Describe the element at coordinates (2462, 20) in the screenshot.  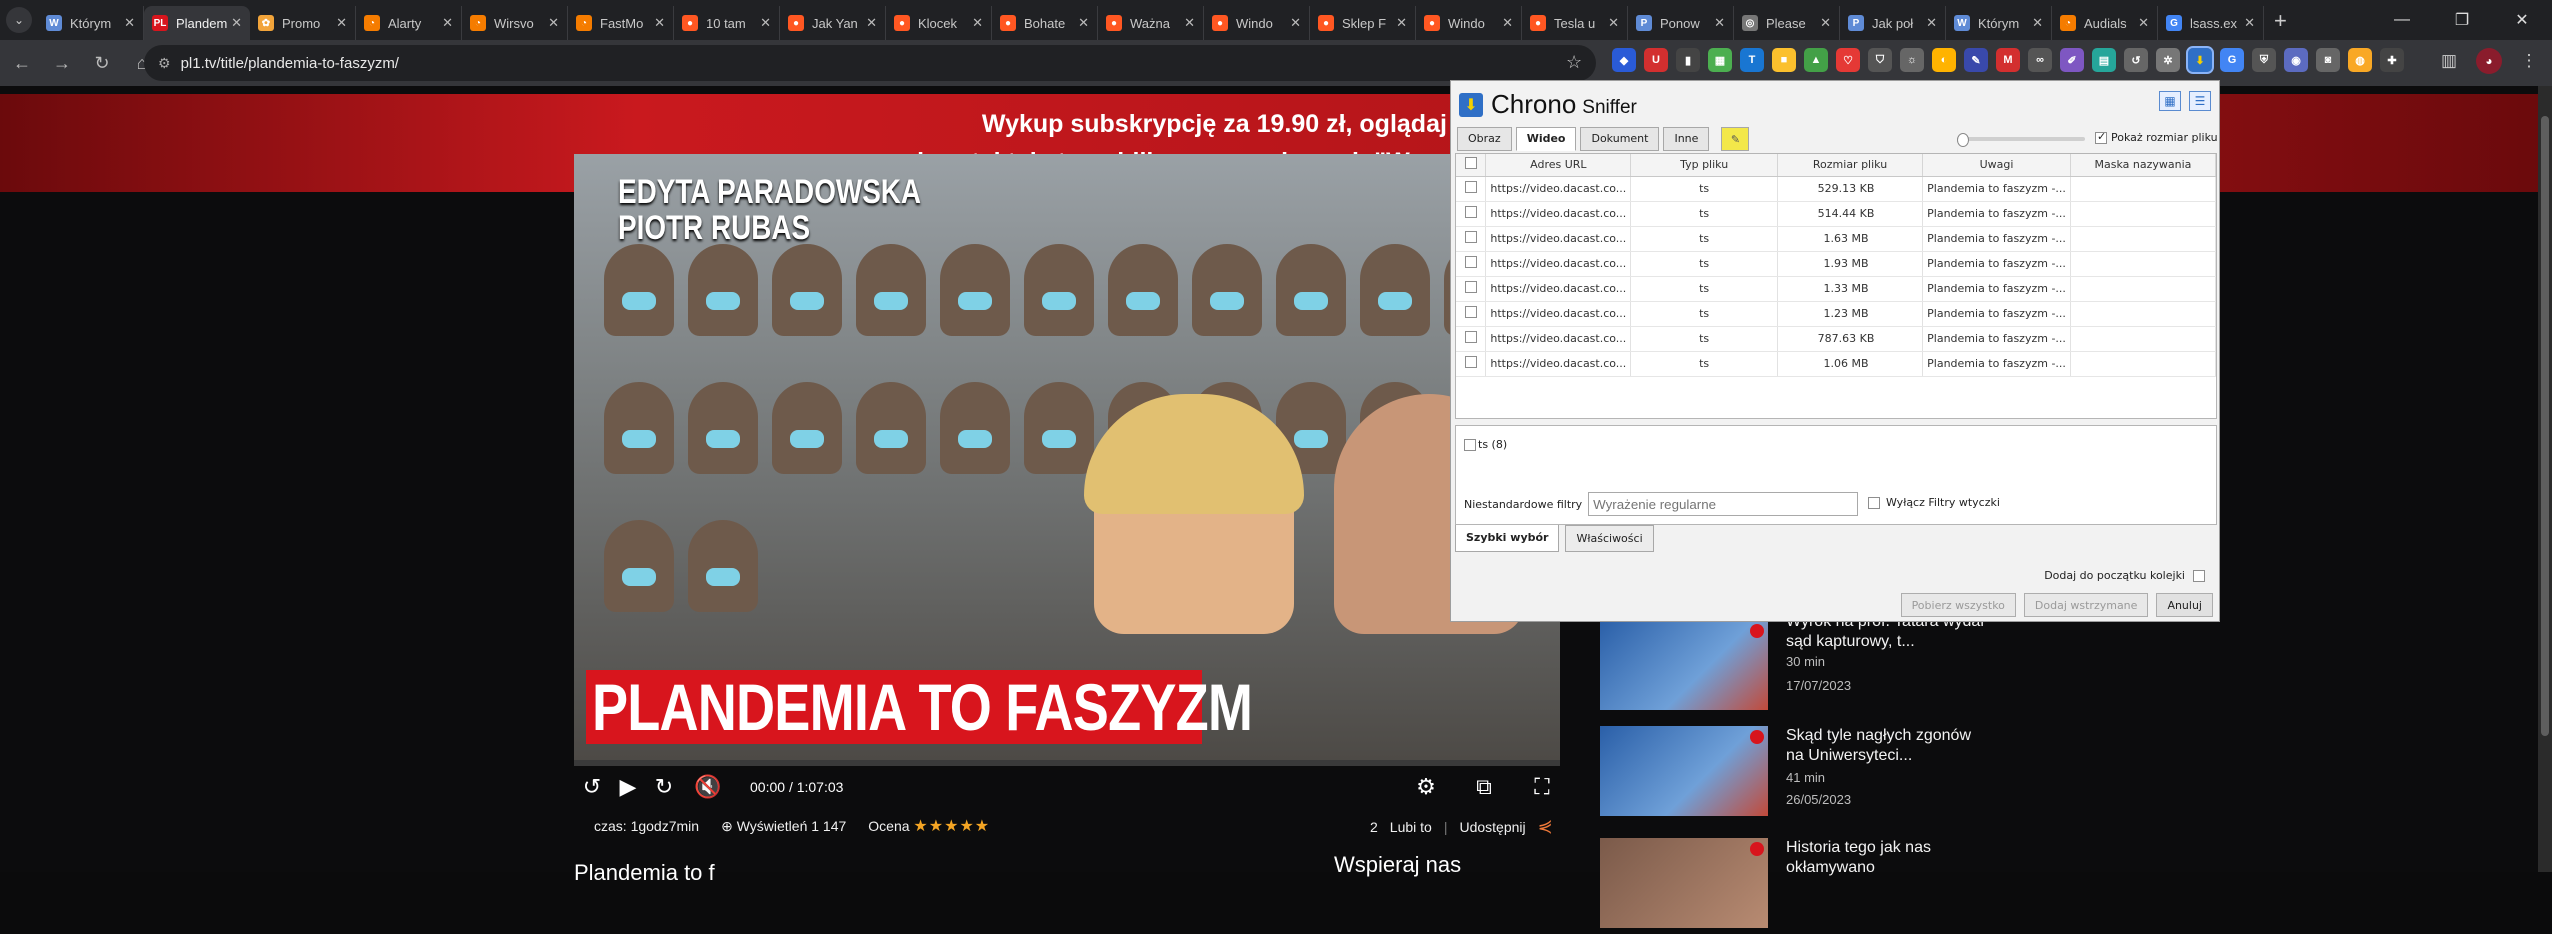
I see `maximize-icon: ❐` at that location.